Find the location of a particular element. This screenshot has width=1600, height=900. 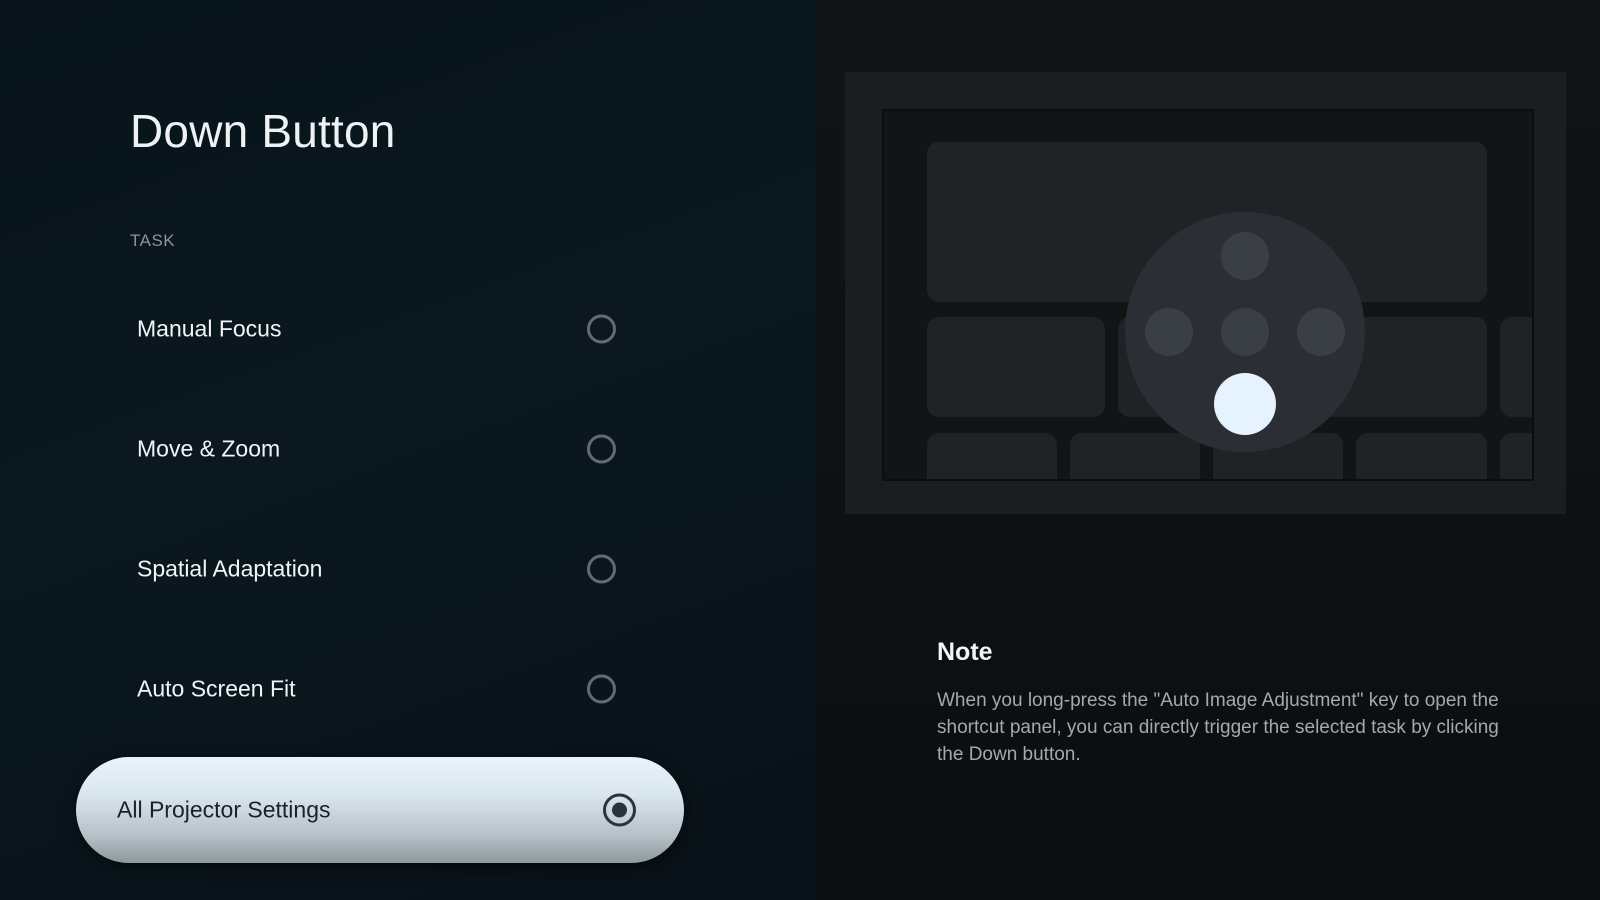

option-all-projector-settings: All Projector Settings is located at coordinates (380, 810).